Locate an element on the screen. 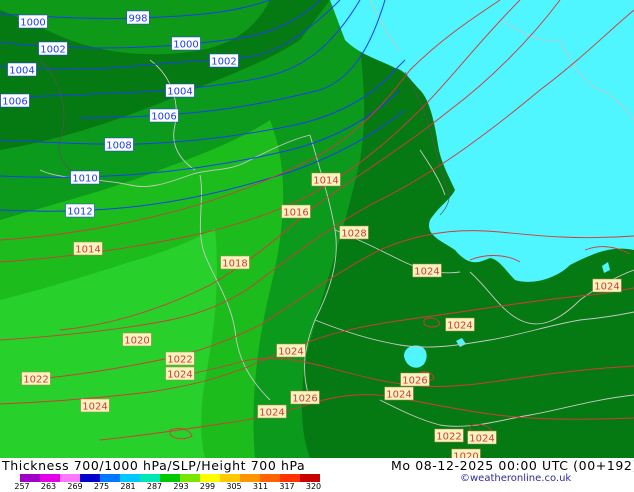 This screenshot has height=492, width=634. thickness-scale-ticks: 257 263 269 275 281 287 293 299 305 311 317 320 is located at coordinates (170, 487).